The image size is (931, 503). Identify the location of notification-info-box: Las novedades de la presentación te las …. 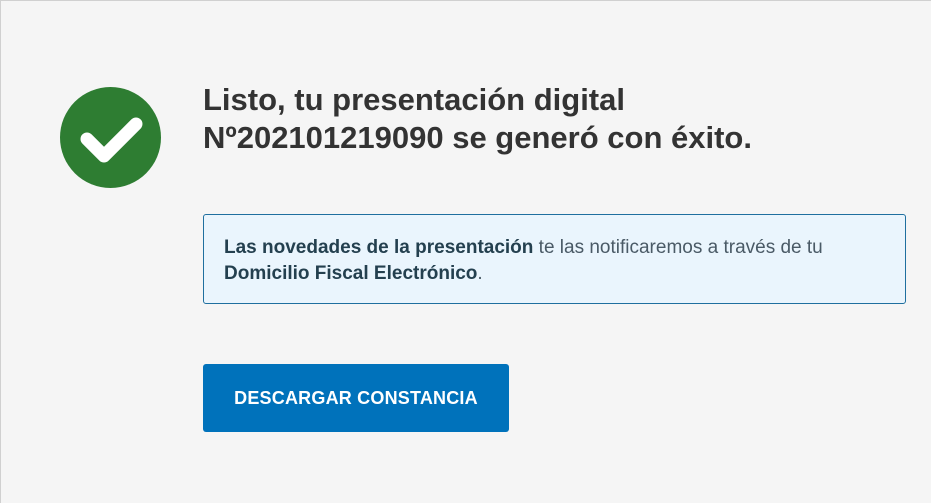
(554, 259).